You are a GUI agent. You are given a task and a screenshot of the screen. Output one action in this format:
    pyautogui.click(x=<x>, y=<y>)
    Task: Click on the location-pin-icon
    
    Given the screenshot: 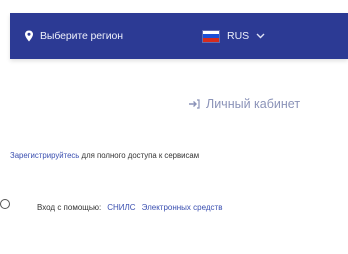 What is the action you would take?
    pyautogui.click(x=29, y=36)
    